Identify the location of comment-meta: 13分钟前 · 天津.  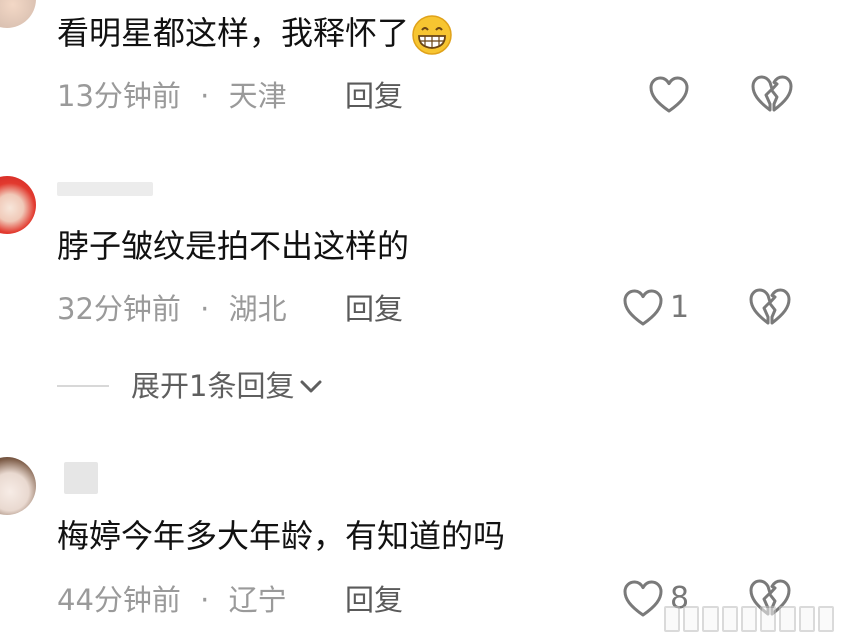
(172, 96).